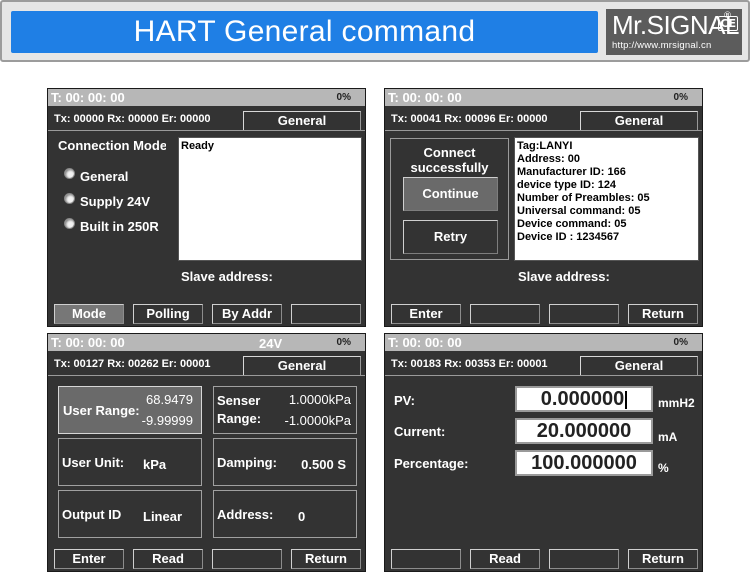  What do you see at coordinates (167, 420) in the screenshot?
I see `user-range-lower: -9.99999` at bounding box center [167, 420].